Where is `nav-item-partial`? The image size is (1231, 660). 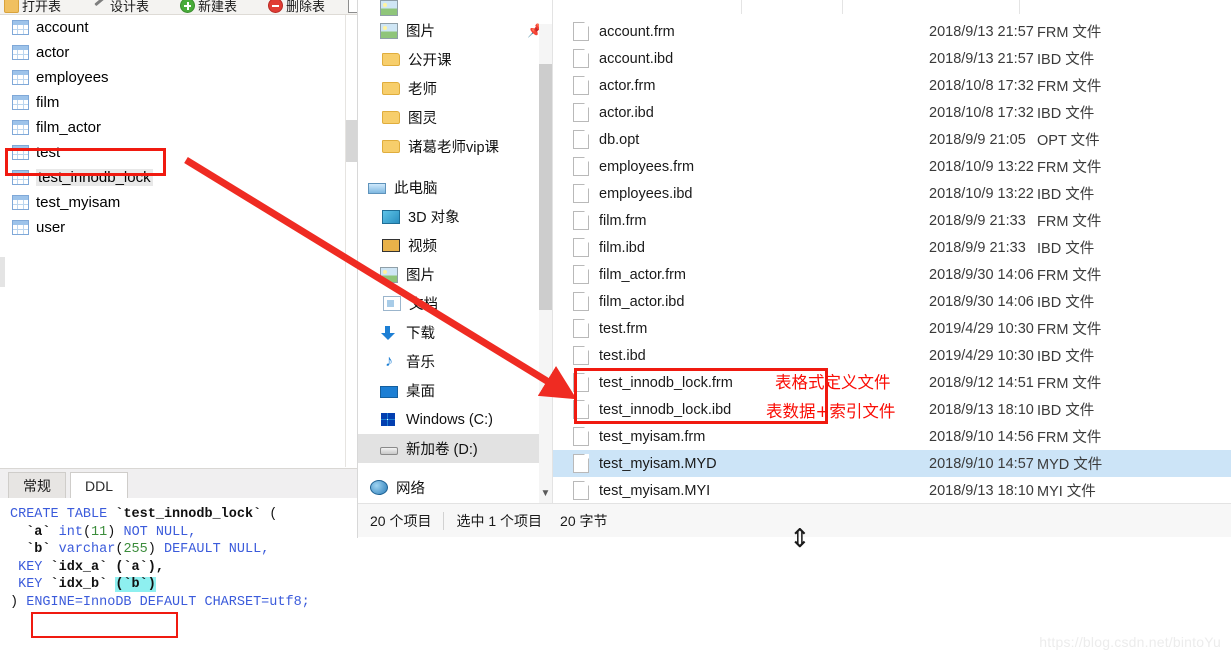 nav-item-partial is located at coordinates (455, 8).